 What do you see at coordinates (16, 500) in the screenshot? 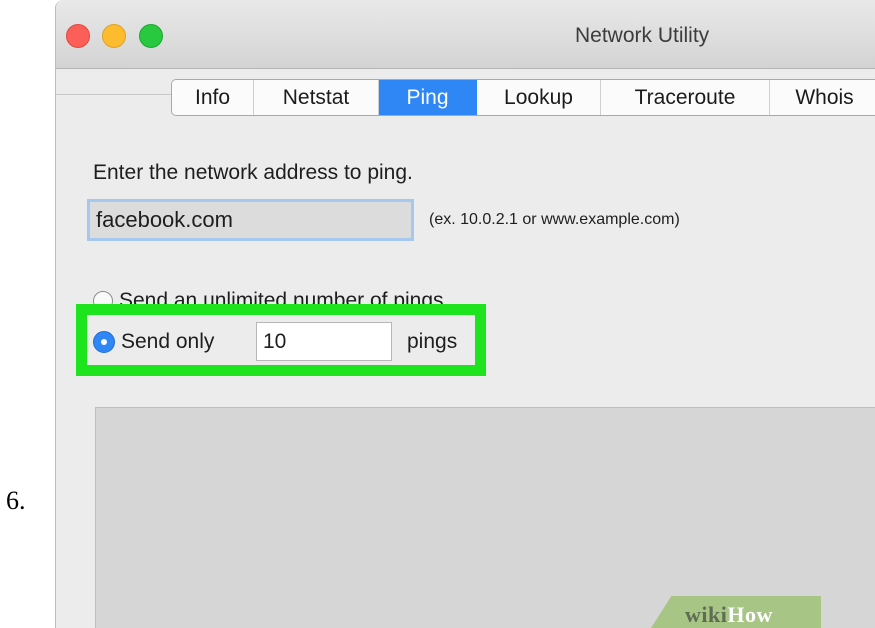
I see `step-number: 6.` at bounding box center [16, 500].